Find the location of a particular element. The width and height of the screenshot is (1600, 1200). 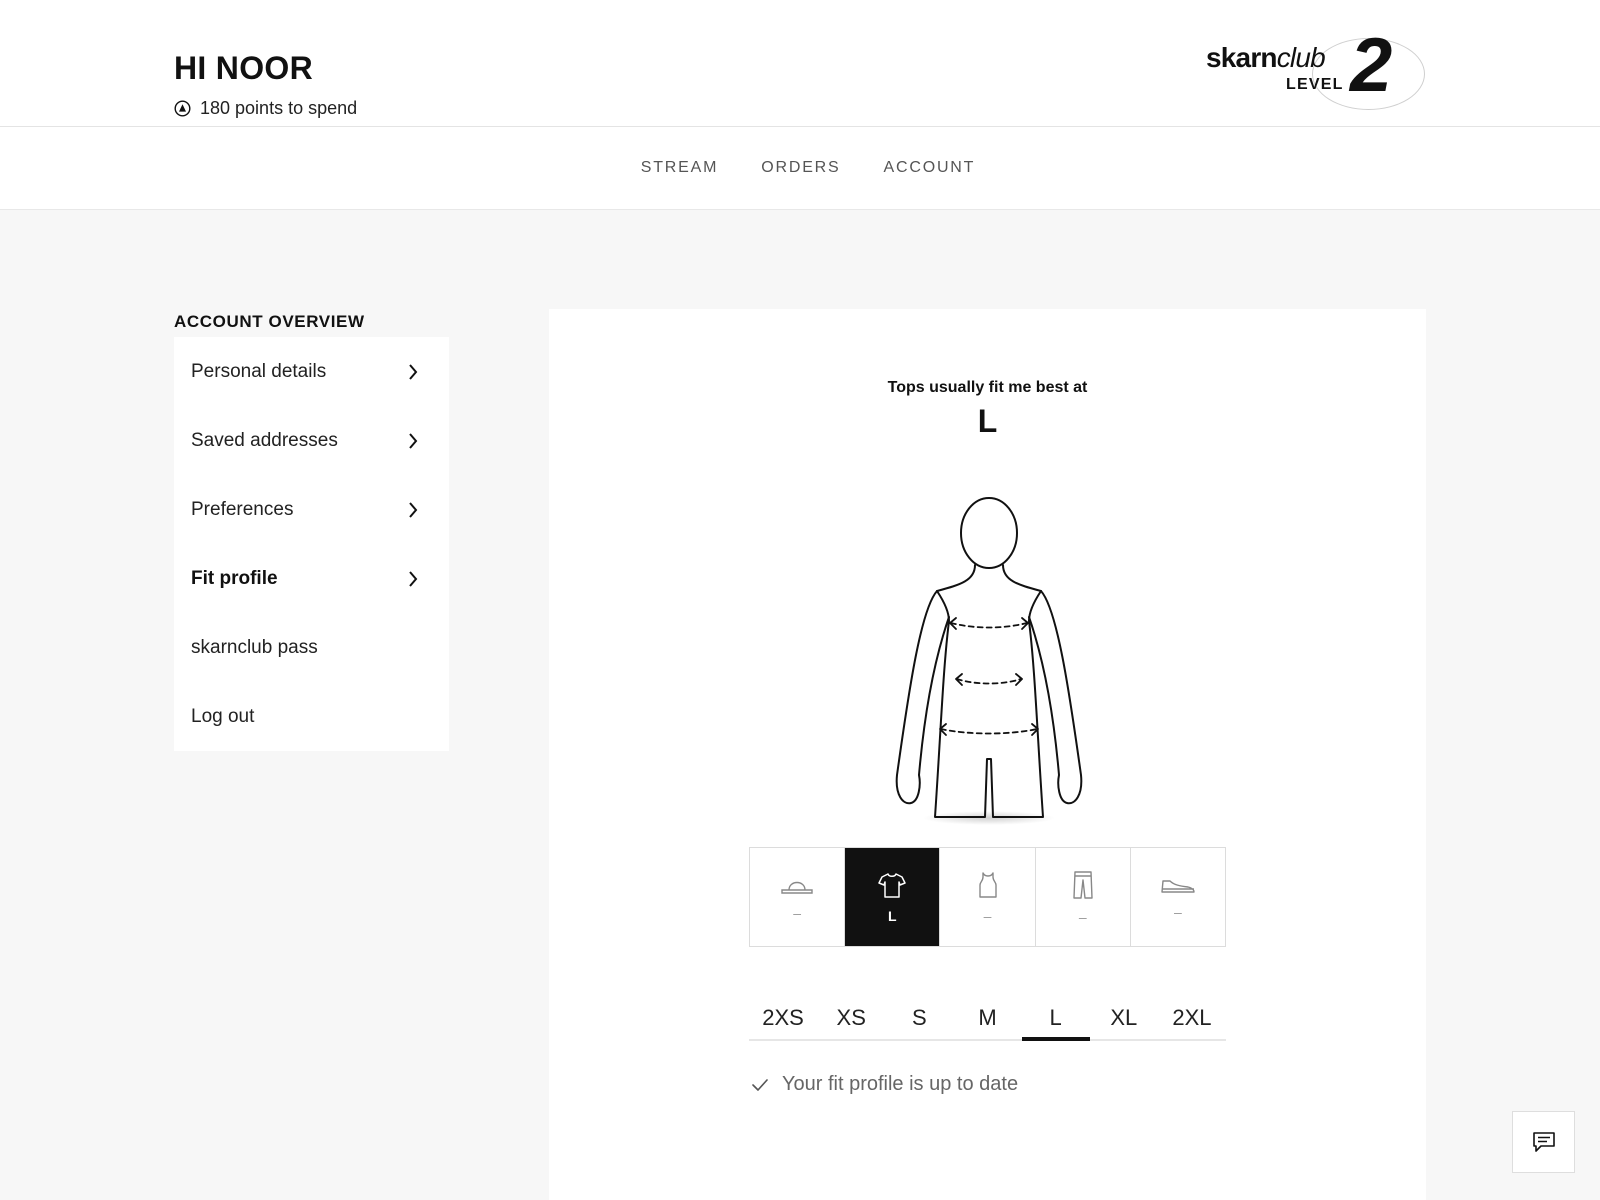

size-selector: 2XS XS S M L XL 2XL is located at coordinates (987, 1015).